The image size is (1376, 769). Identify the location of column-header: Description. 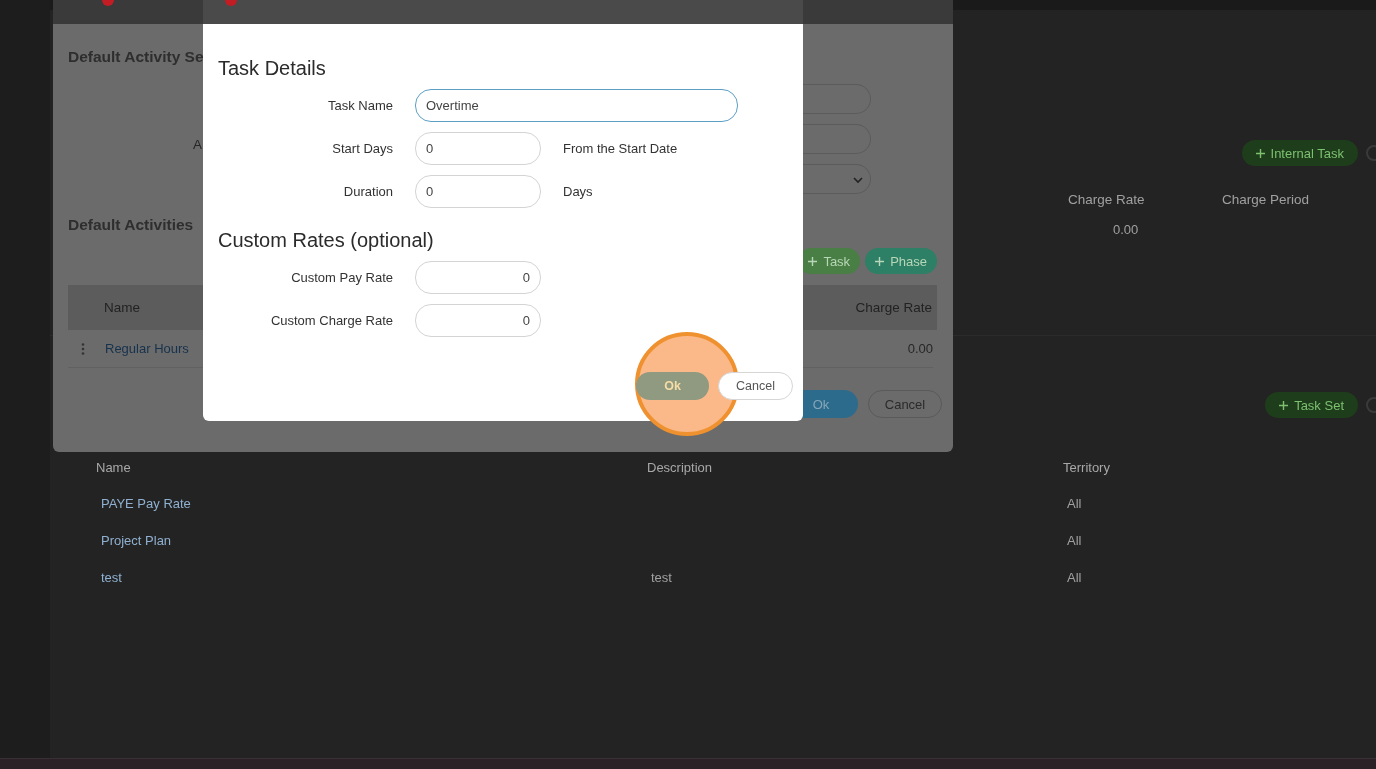
(680, 467).